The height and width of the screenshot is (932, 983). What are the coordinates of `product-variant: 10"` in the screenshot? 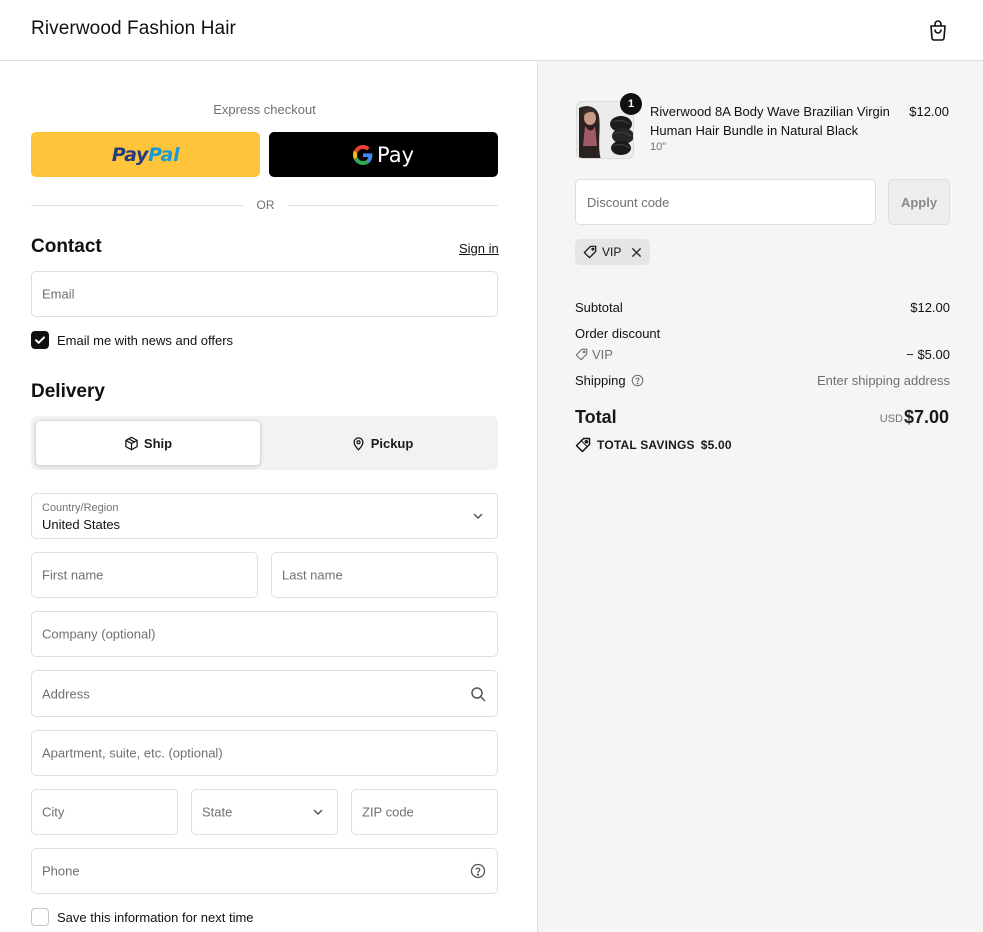 It's located at (658, 147).